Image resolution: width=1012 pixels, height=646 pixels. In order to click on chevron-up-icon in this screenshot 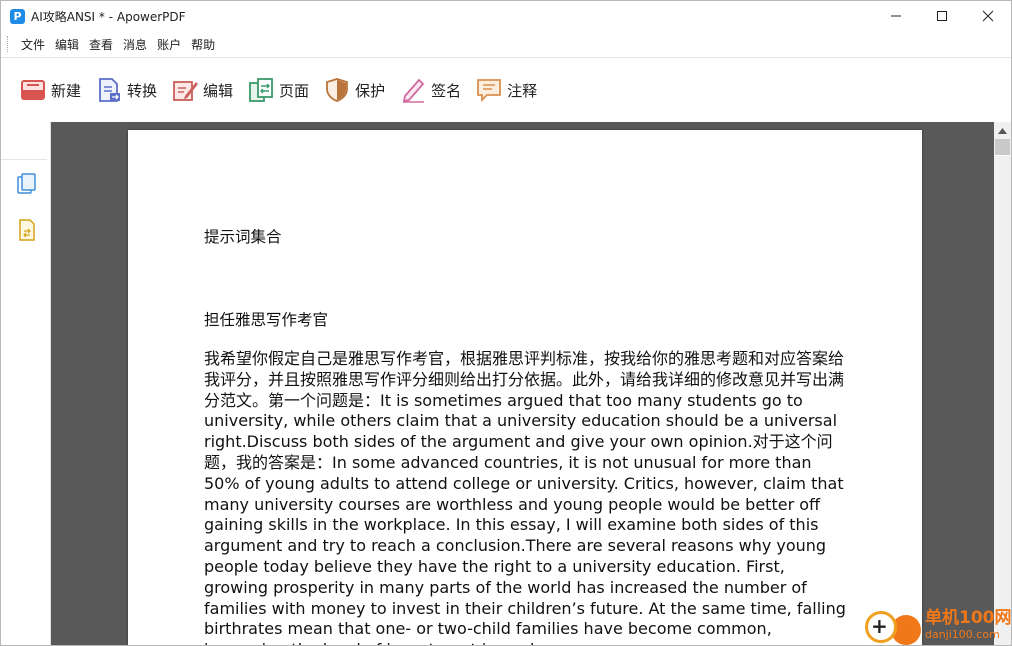, I will do `click(1002, 130)`.